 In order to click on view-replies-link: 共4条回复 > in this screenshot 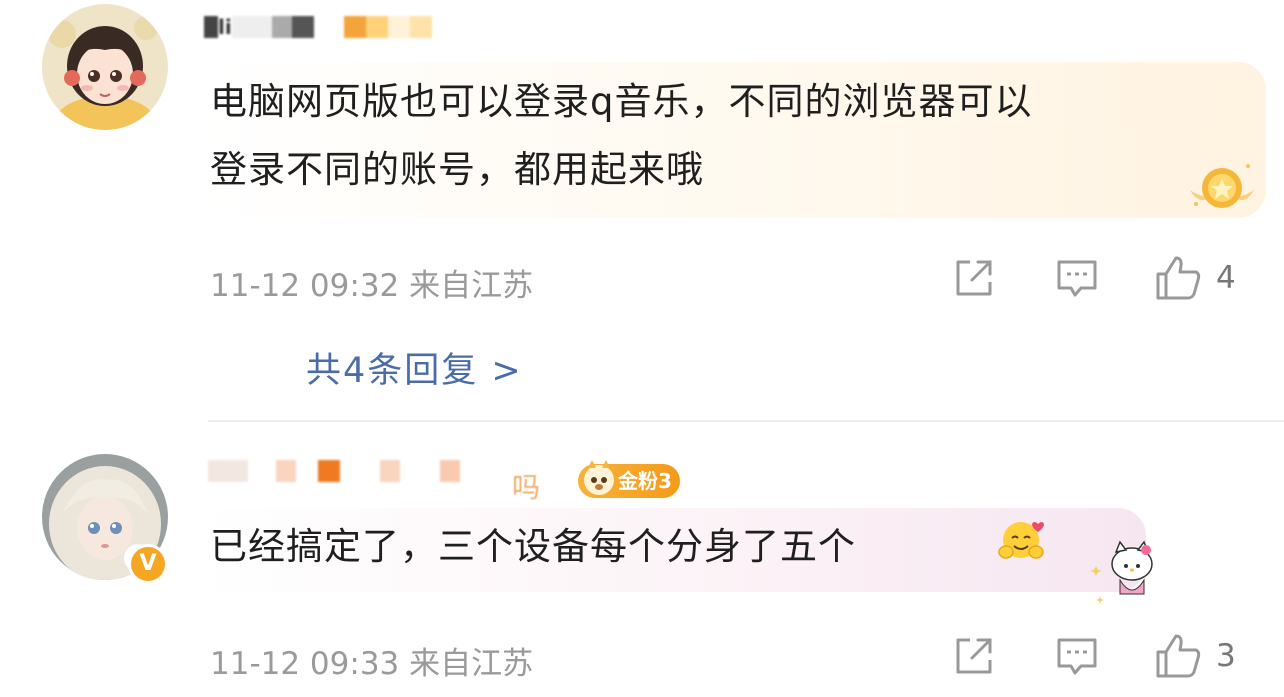, I will do `click(414, 367)`.